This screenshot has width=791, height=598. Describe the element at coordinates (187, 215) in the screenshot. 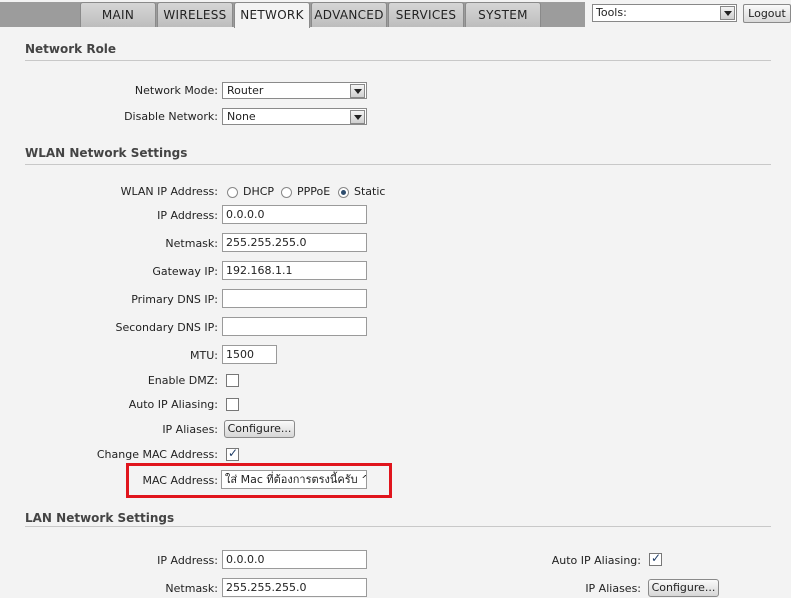

I see `wlan-ip-label: IP Address:` at that location.